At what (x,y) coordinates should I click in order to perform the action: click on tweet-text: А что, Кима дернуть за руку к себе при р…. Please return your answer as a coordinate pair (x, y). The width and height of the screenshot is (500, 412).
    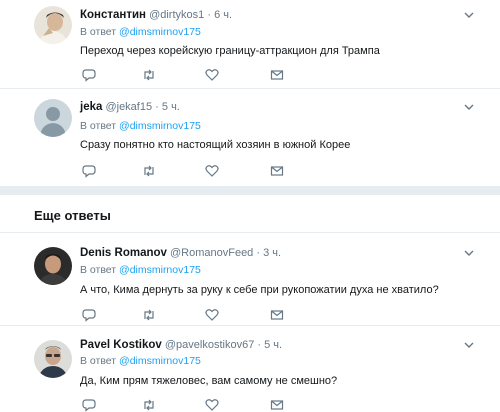
    Looking at the image, I should click on (259, 290).